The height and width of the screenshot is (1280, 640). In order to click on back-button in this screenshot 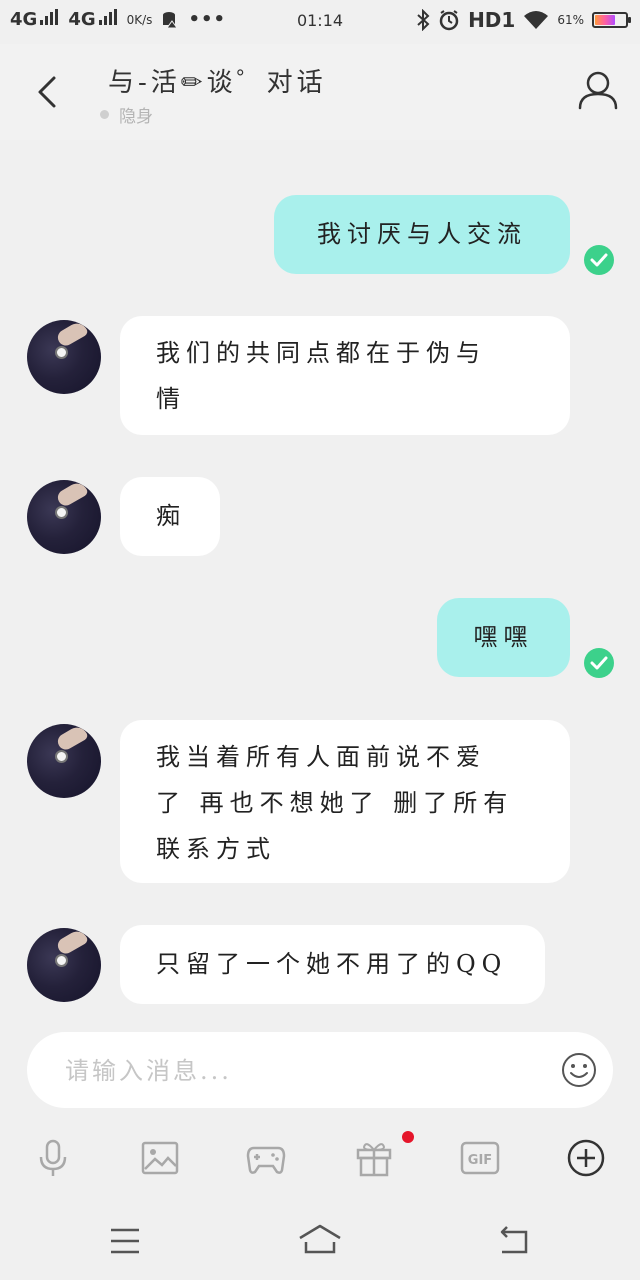, I will do `click(48, 92)`.